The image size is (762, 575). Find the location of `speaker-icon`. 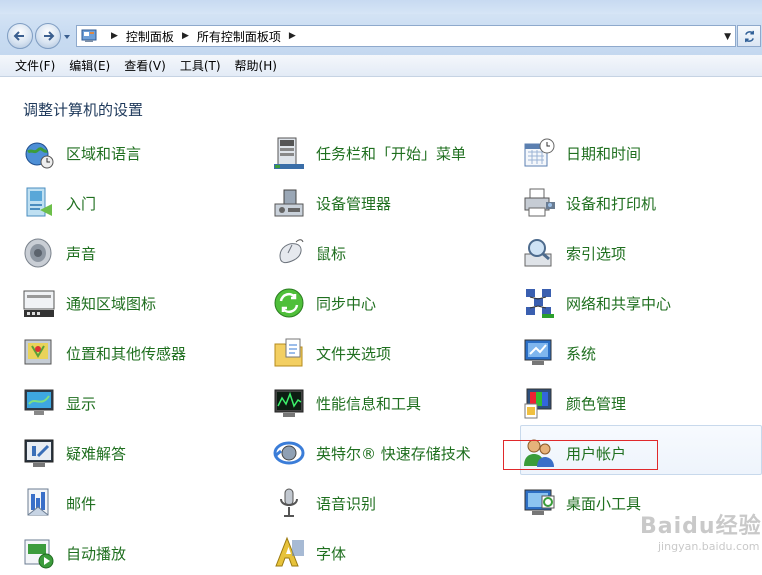

speaker-icon is located at coordinates (38, 253).